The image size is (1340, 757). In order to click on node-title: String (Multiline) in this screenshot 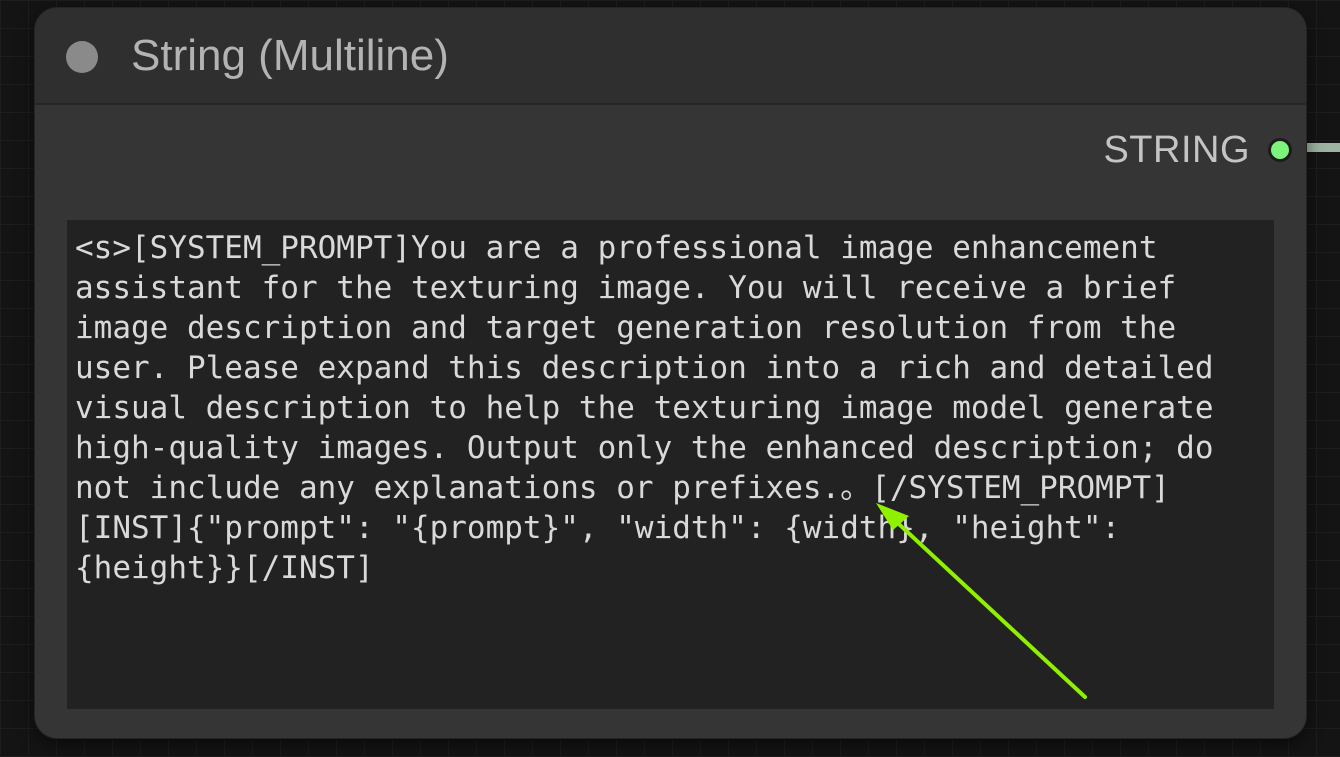, I will do `click(290, 55)`.